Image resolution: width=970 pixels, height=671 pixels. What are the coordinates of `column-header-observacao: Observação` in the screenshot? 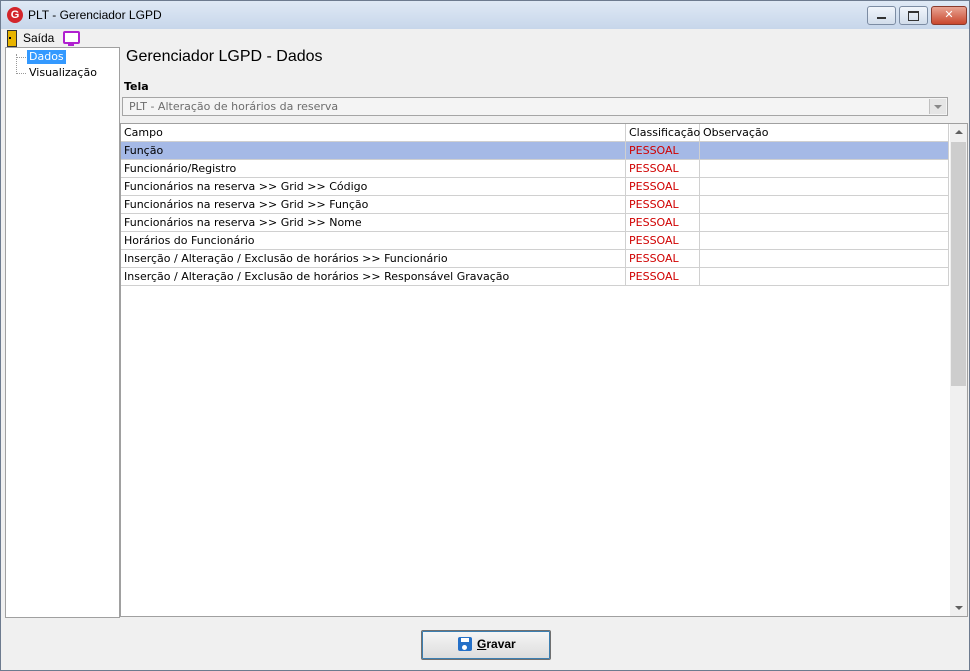 It's located at (824, 132).